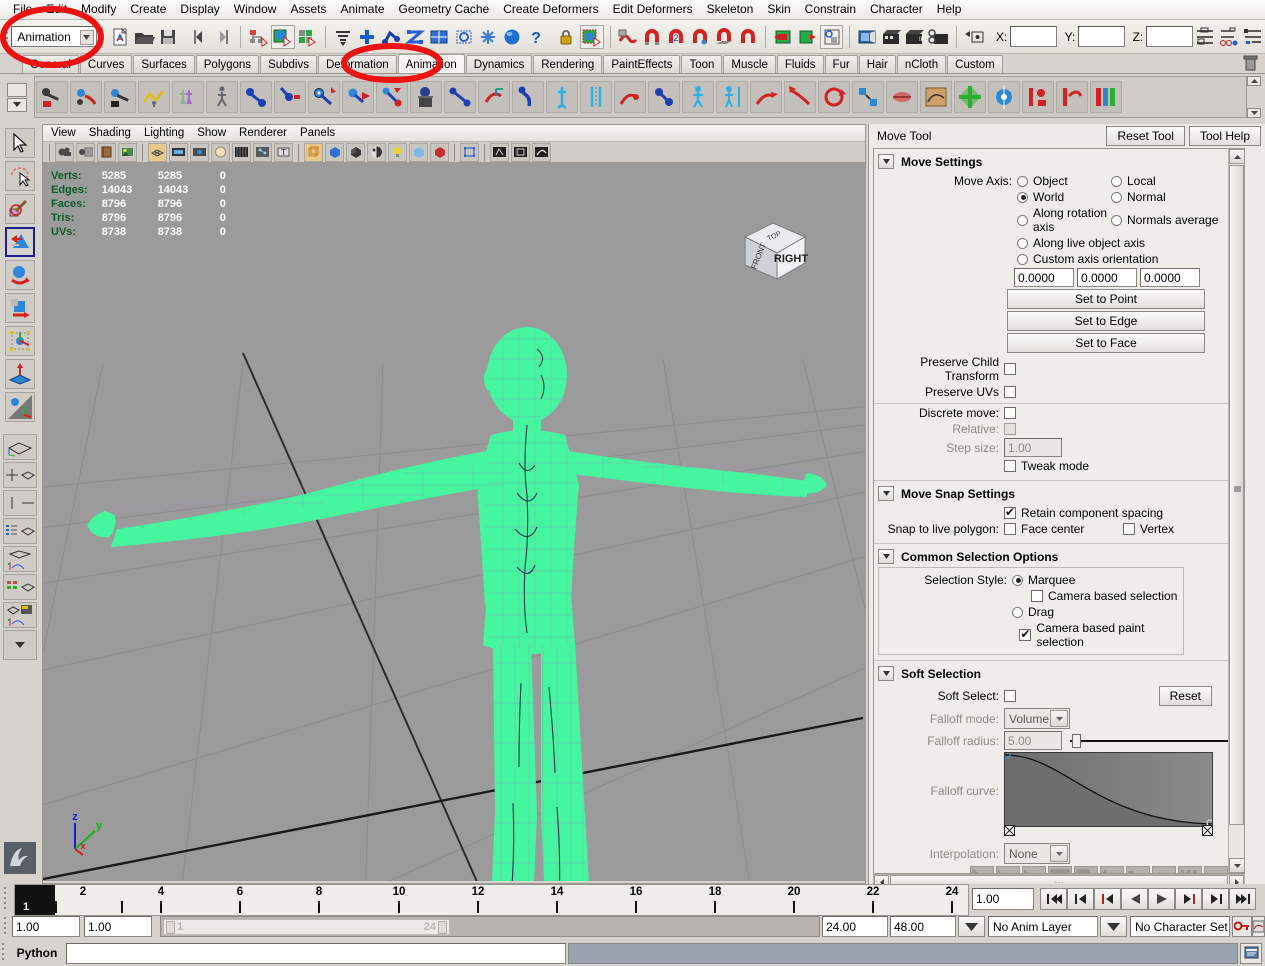 The height and width of the screenshot is (966, 1265). What do you see at coordinates (1236, 156) in the screenshot?
I see `scroll-up-arrow-icon` at bounding box center [1236, 156].